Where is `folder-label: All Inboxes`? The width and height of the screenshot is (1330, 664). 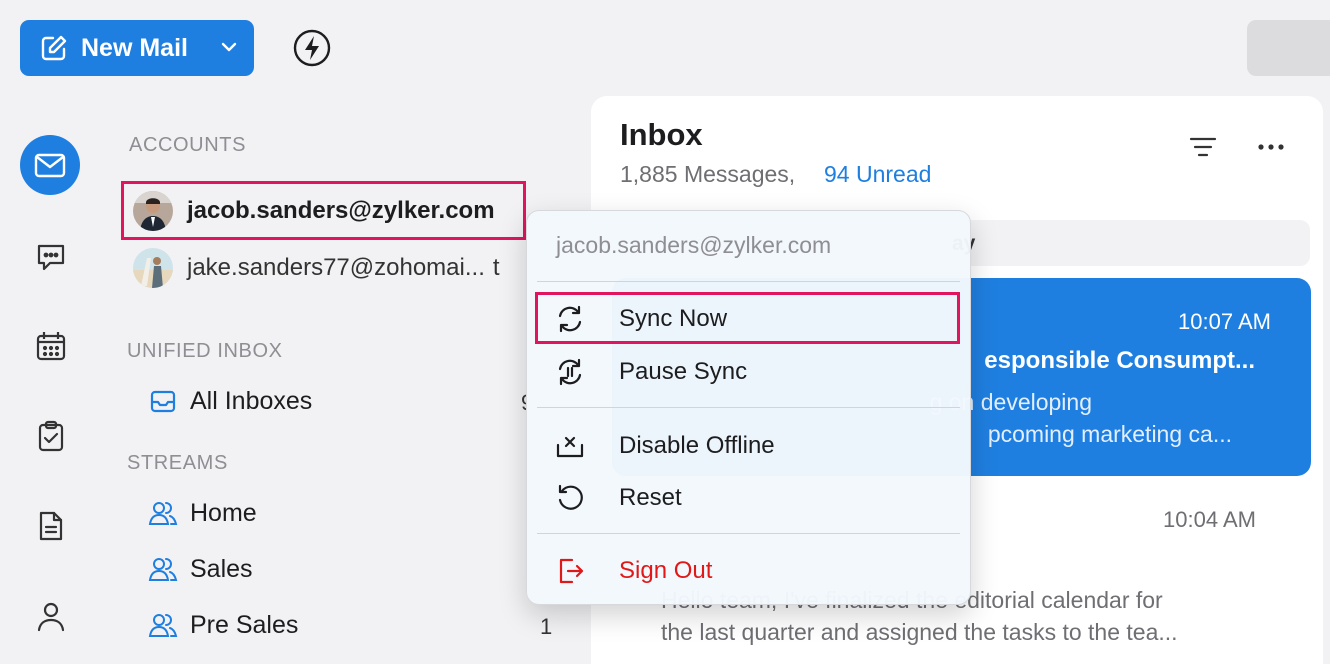 folder-label: All Inboxes is located at coordinates (251, 400).